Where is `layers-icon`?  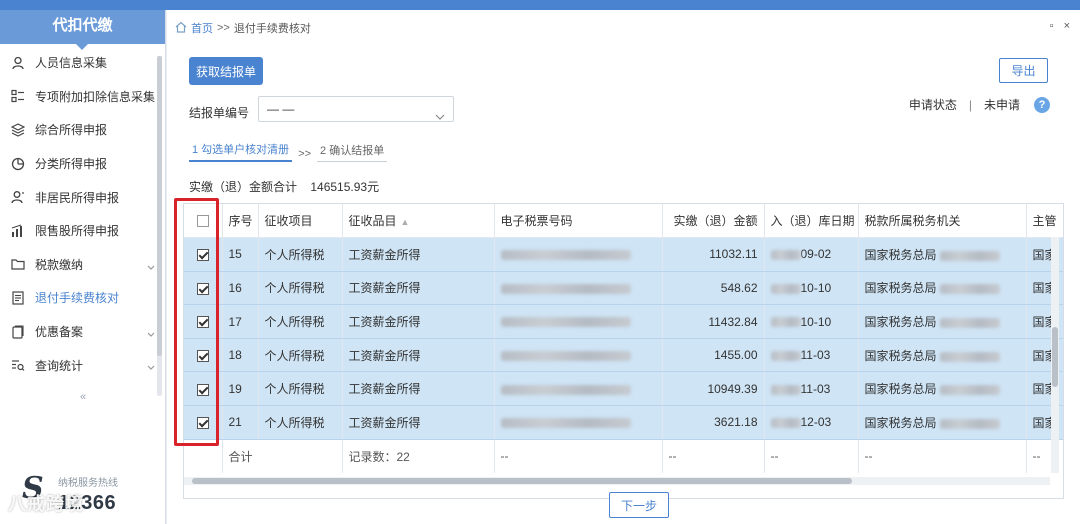
layers-icon is located at coordinates (18, 130).